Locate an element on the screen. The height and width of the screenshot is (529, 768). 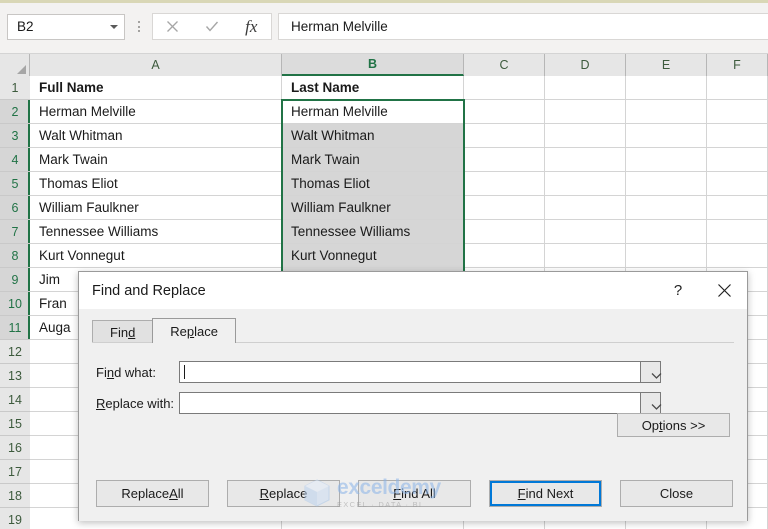
cell-b1: Last Name is located at coordinates (373, 88).